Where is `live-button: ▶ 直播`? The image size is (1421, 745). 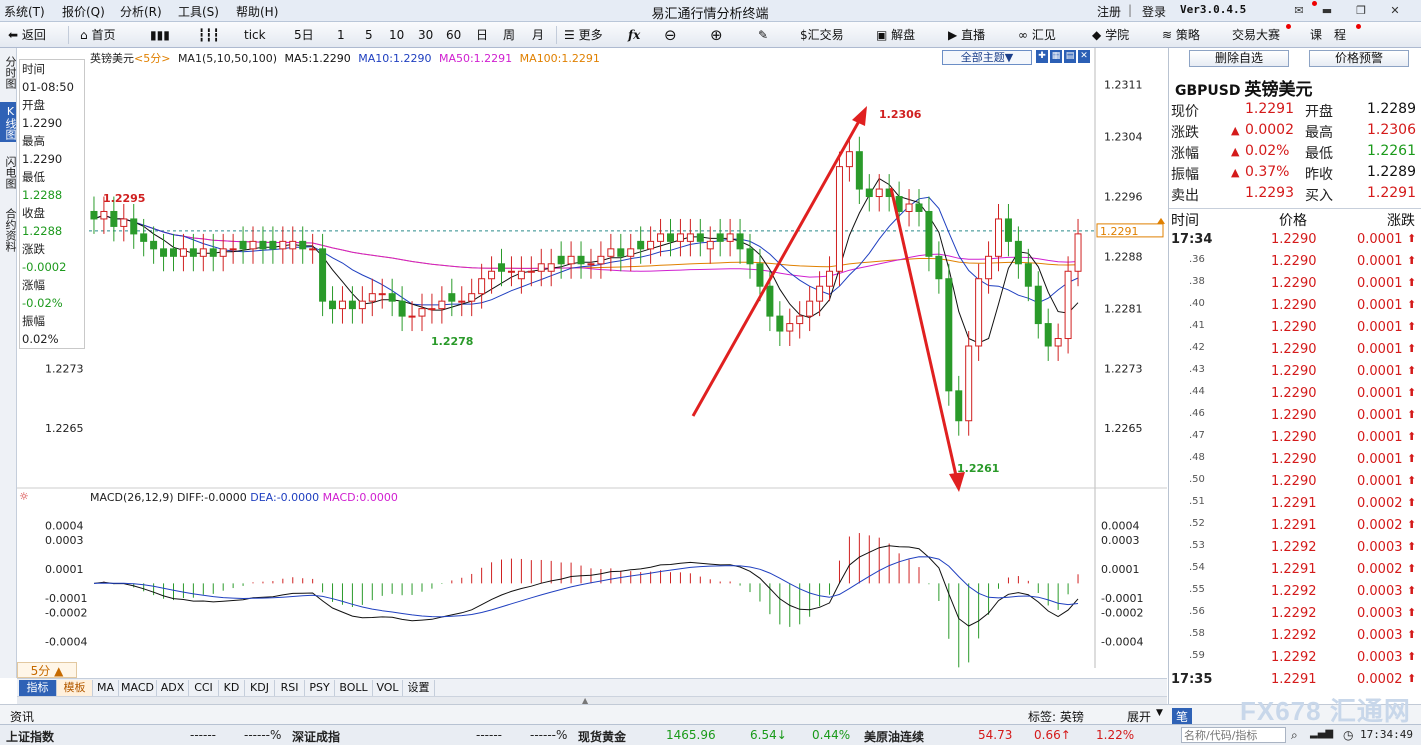
live-button: ▶ 直播 is located at coordinates (966, 35).